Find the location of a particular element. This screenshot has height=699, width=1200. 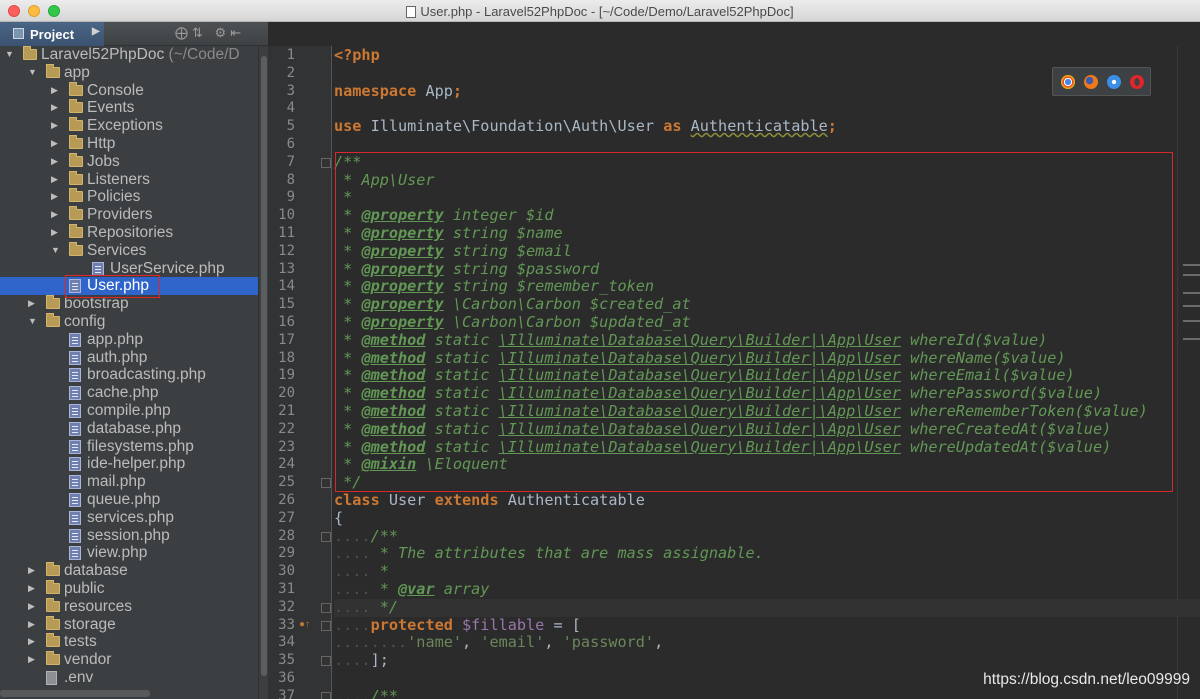

tree-folder-exceptions: ▶ Exceptions is located at coordinates (129, 126).